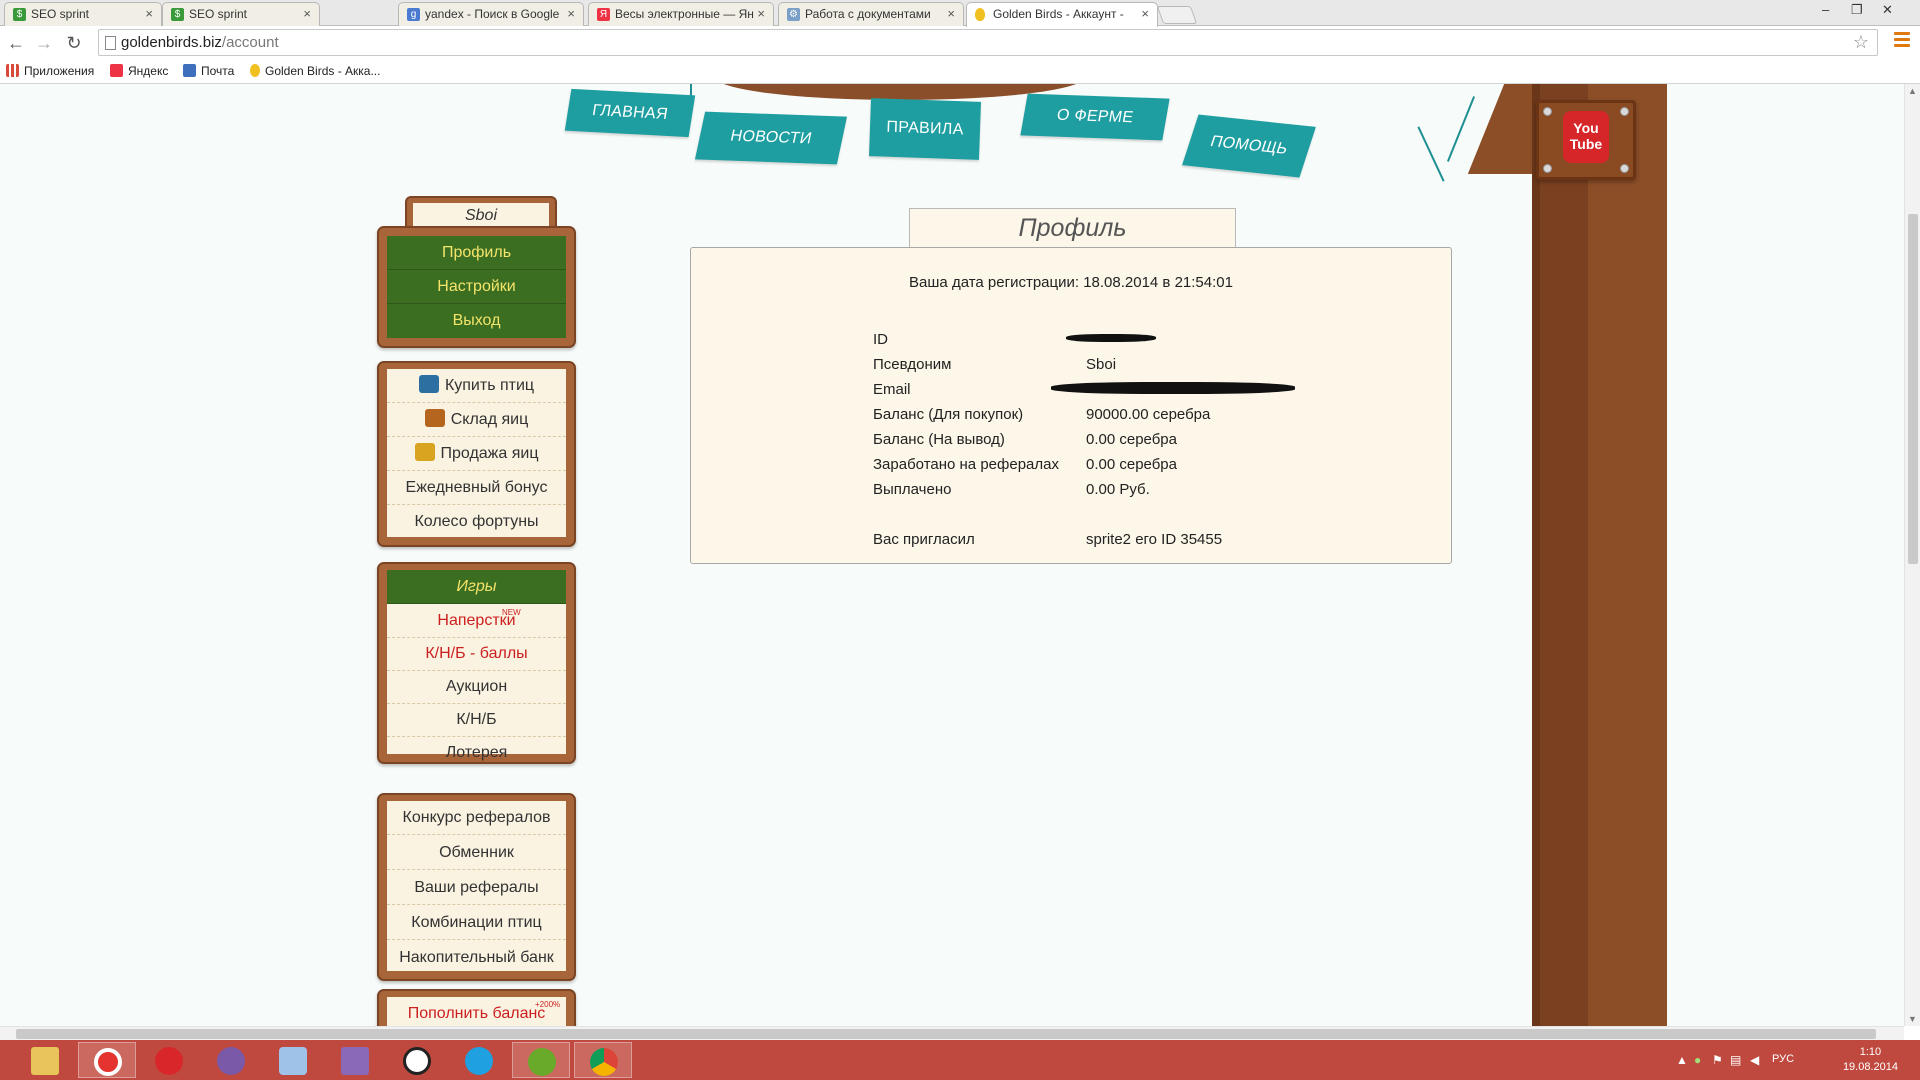  I want to click on coins-icon, so click(424, 452).